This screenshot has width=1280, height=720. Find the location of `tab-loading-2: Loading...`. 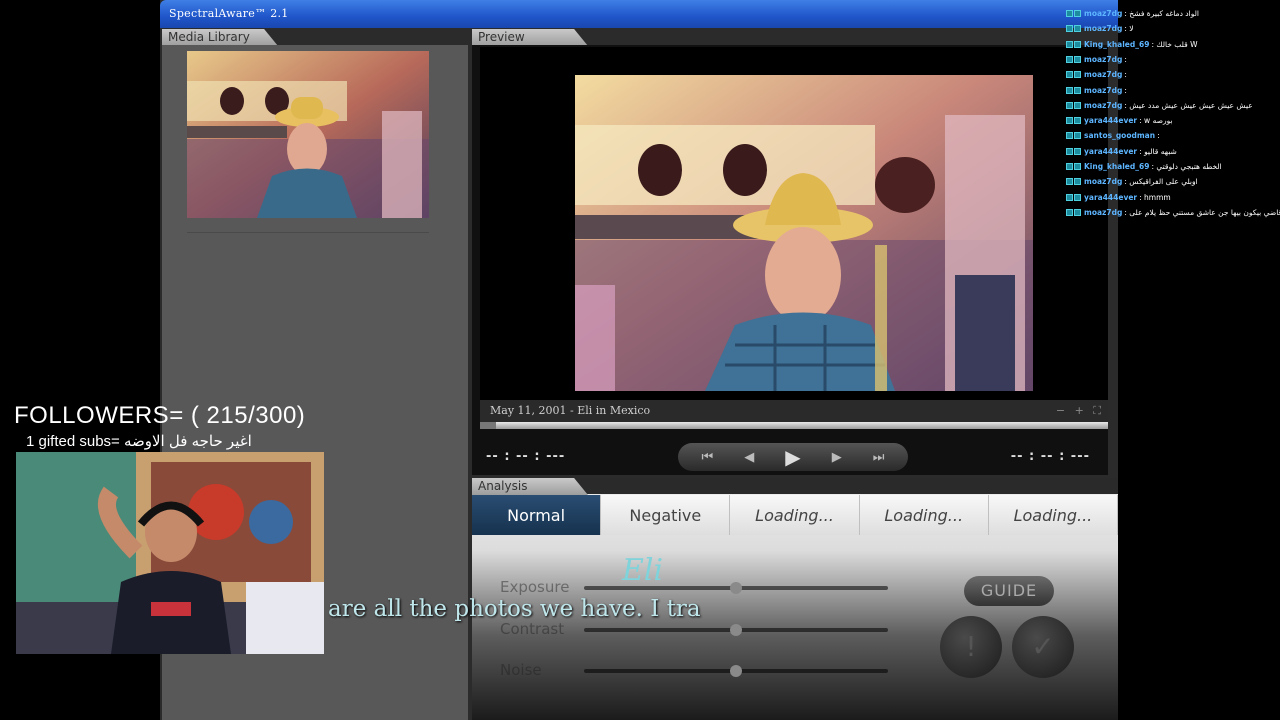

tab-loading-2: Loading... is located at coordinates (924, 515).